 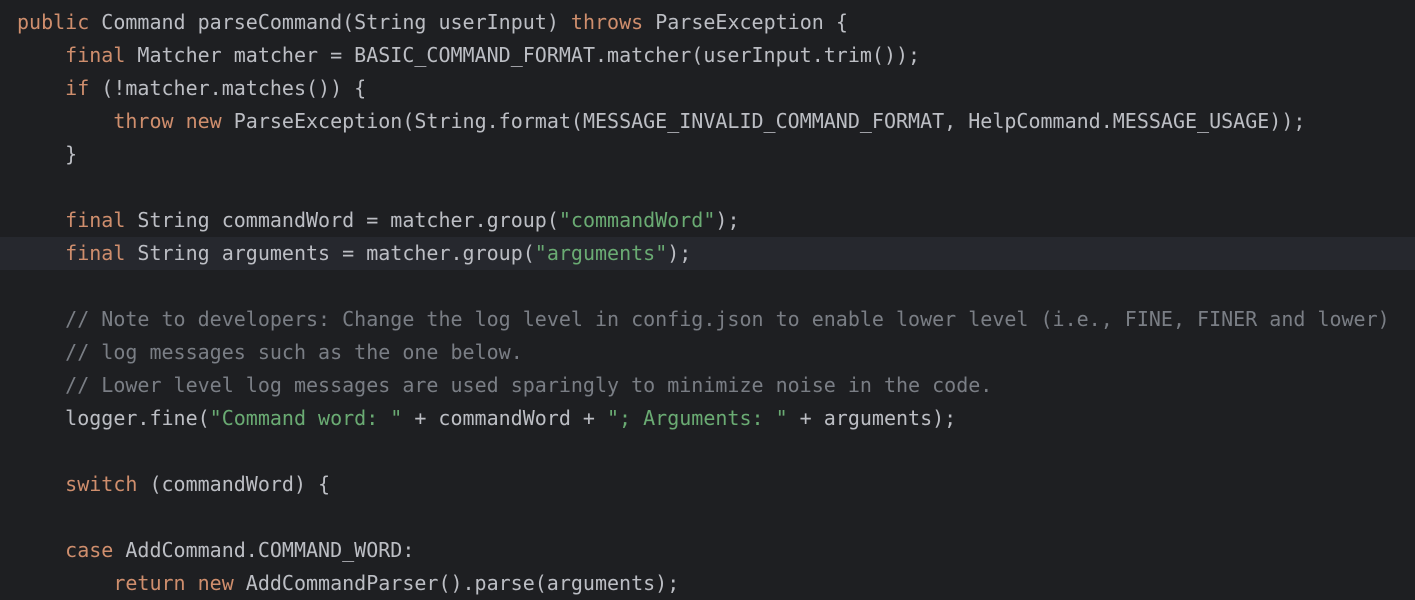 I want to click on code-token: "Command word: ", so click(x=306, y=418).